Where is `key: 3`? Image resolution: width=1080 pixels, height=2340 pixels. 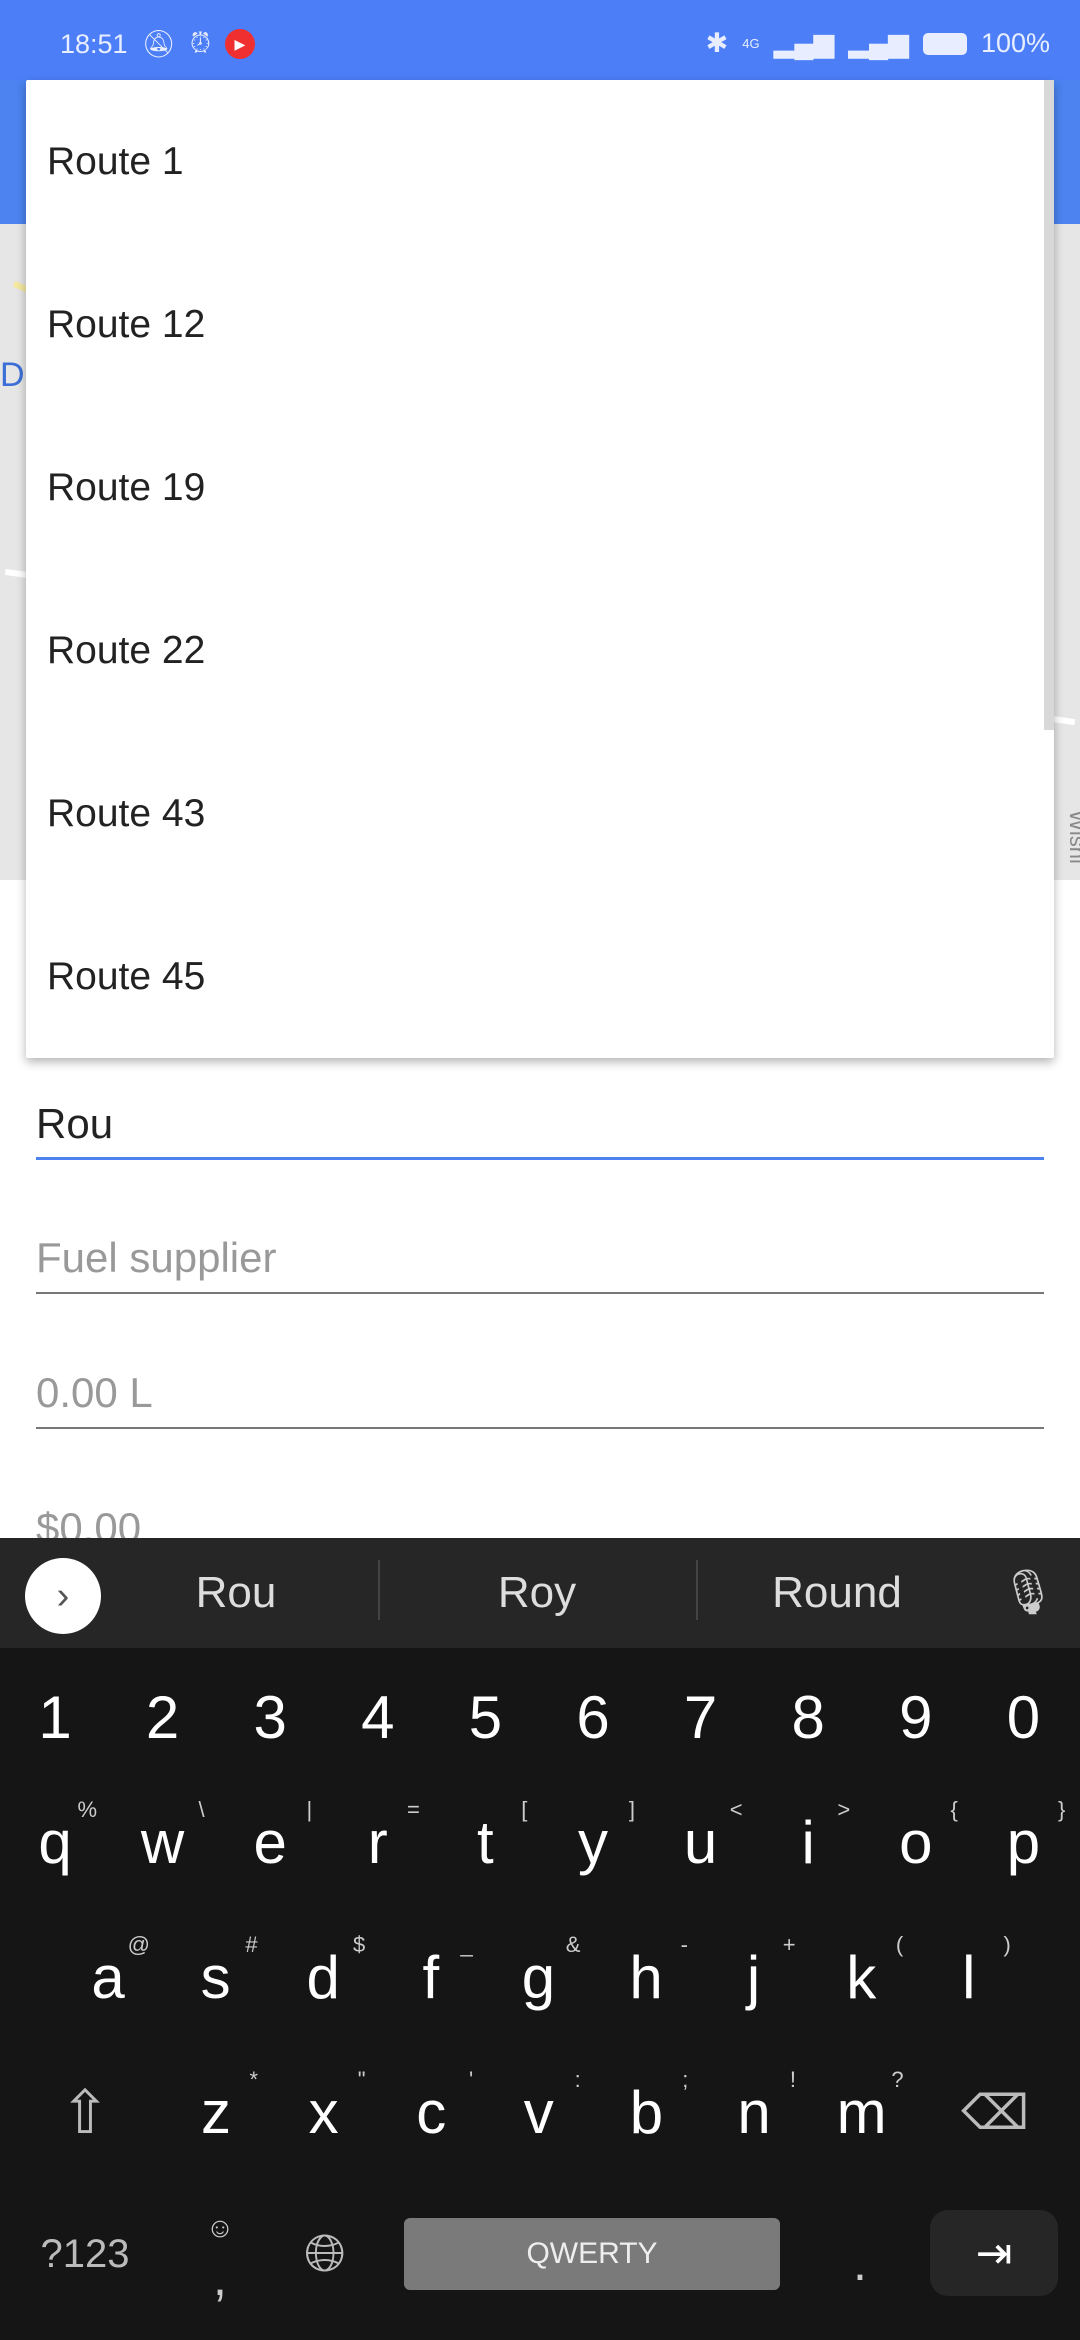
key: 3 is located at coordinates (270, 1717).